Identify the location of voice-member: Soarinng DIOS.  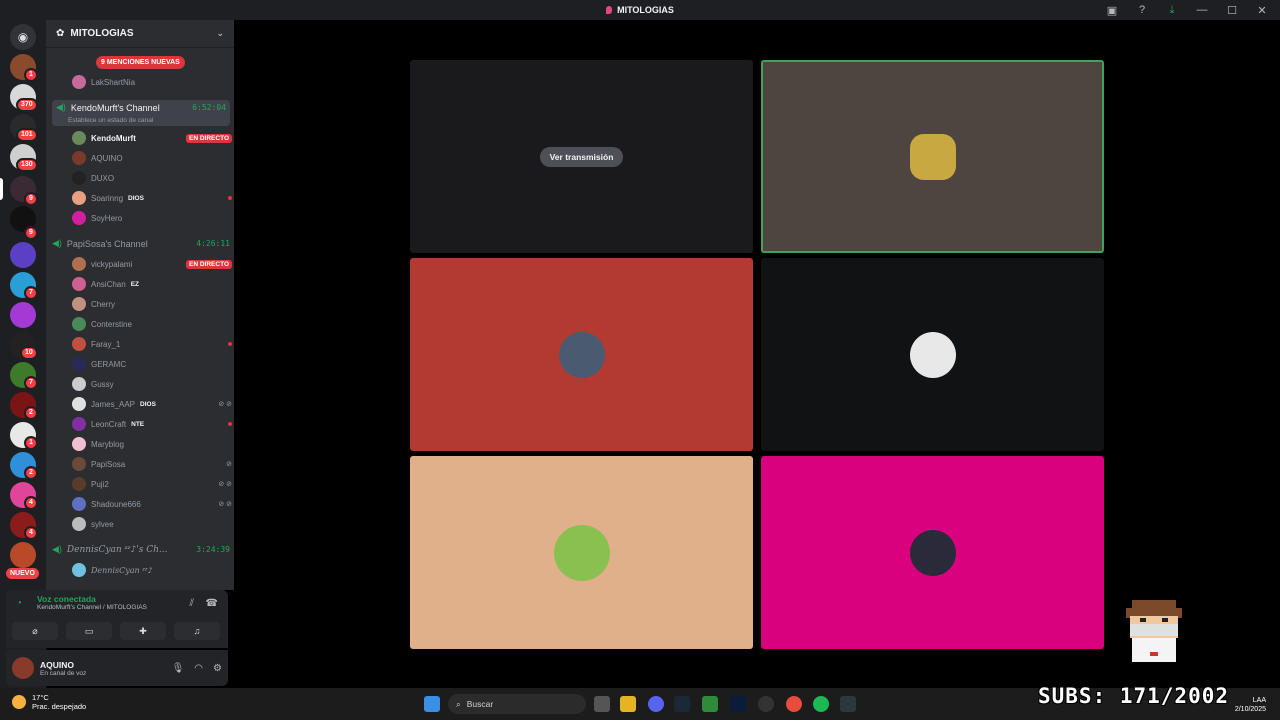
(152, 198).